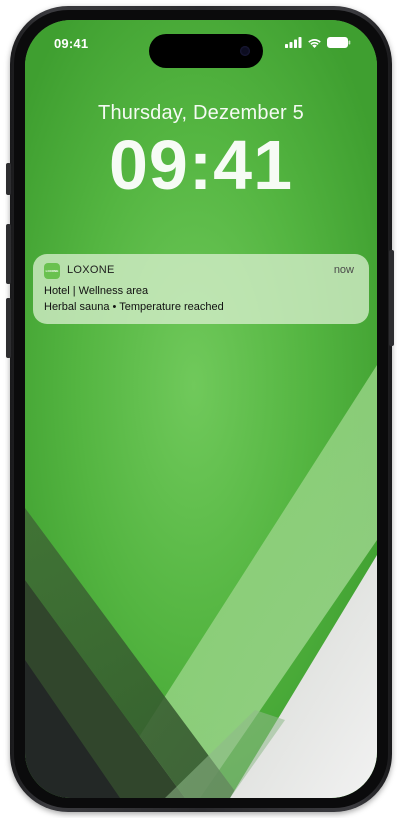  What do you see at coordinates (339, 42) in the screenshot?
I see `battery-icon` at bounding box center [339, 42].